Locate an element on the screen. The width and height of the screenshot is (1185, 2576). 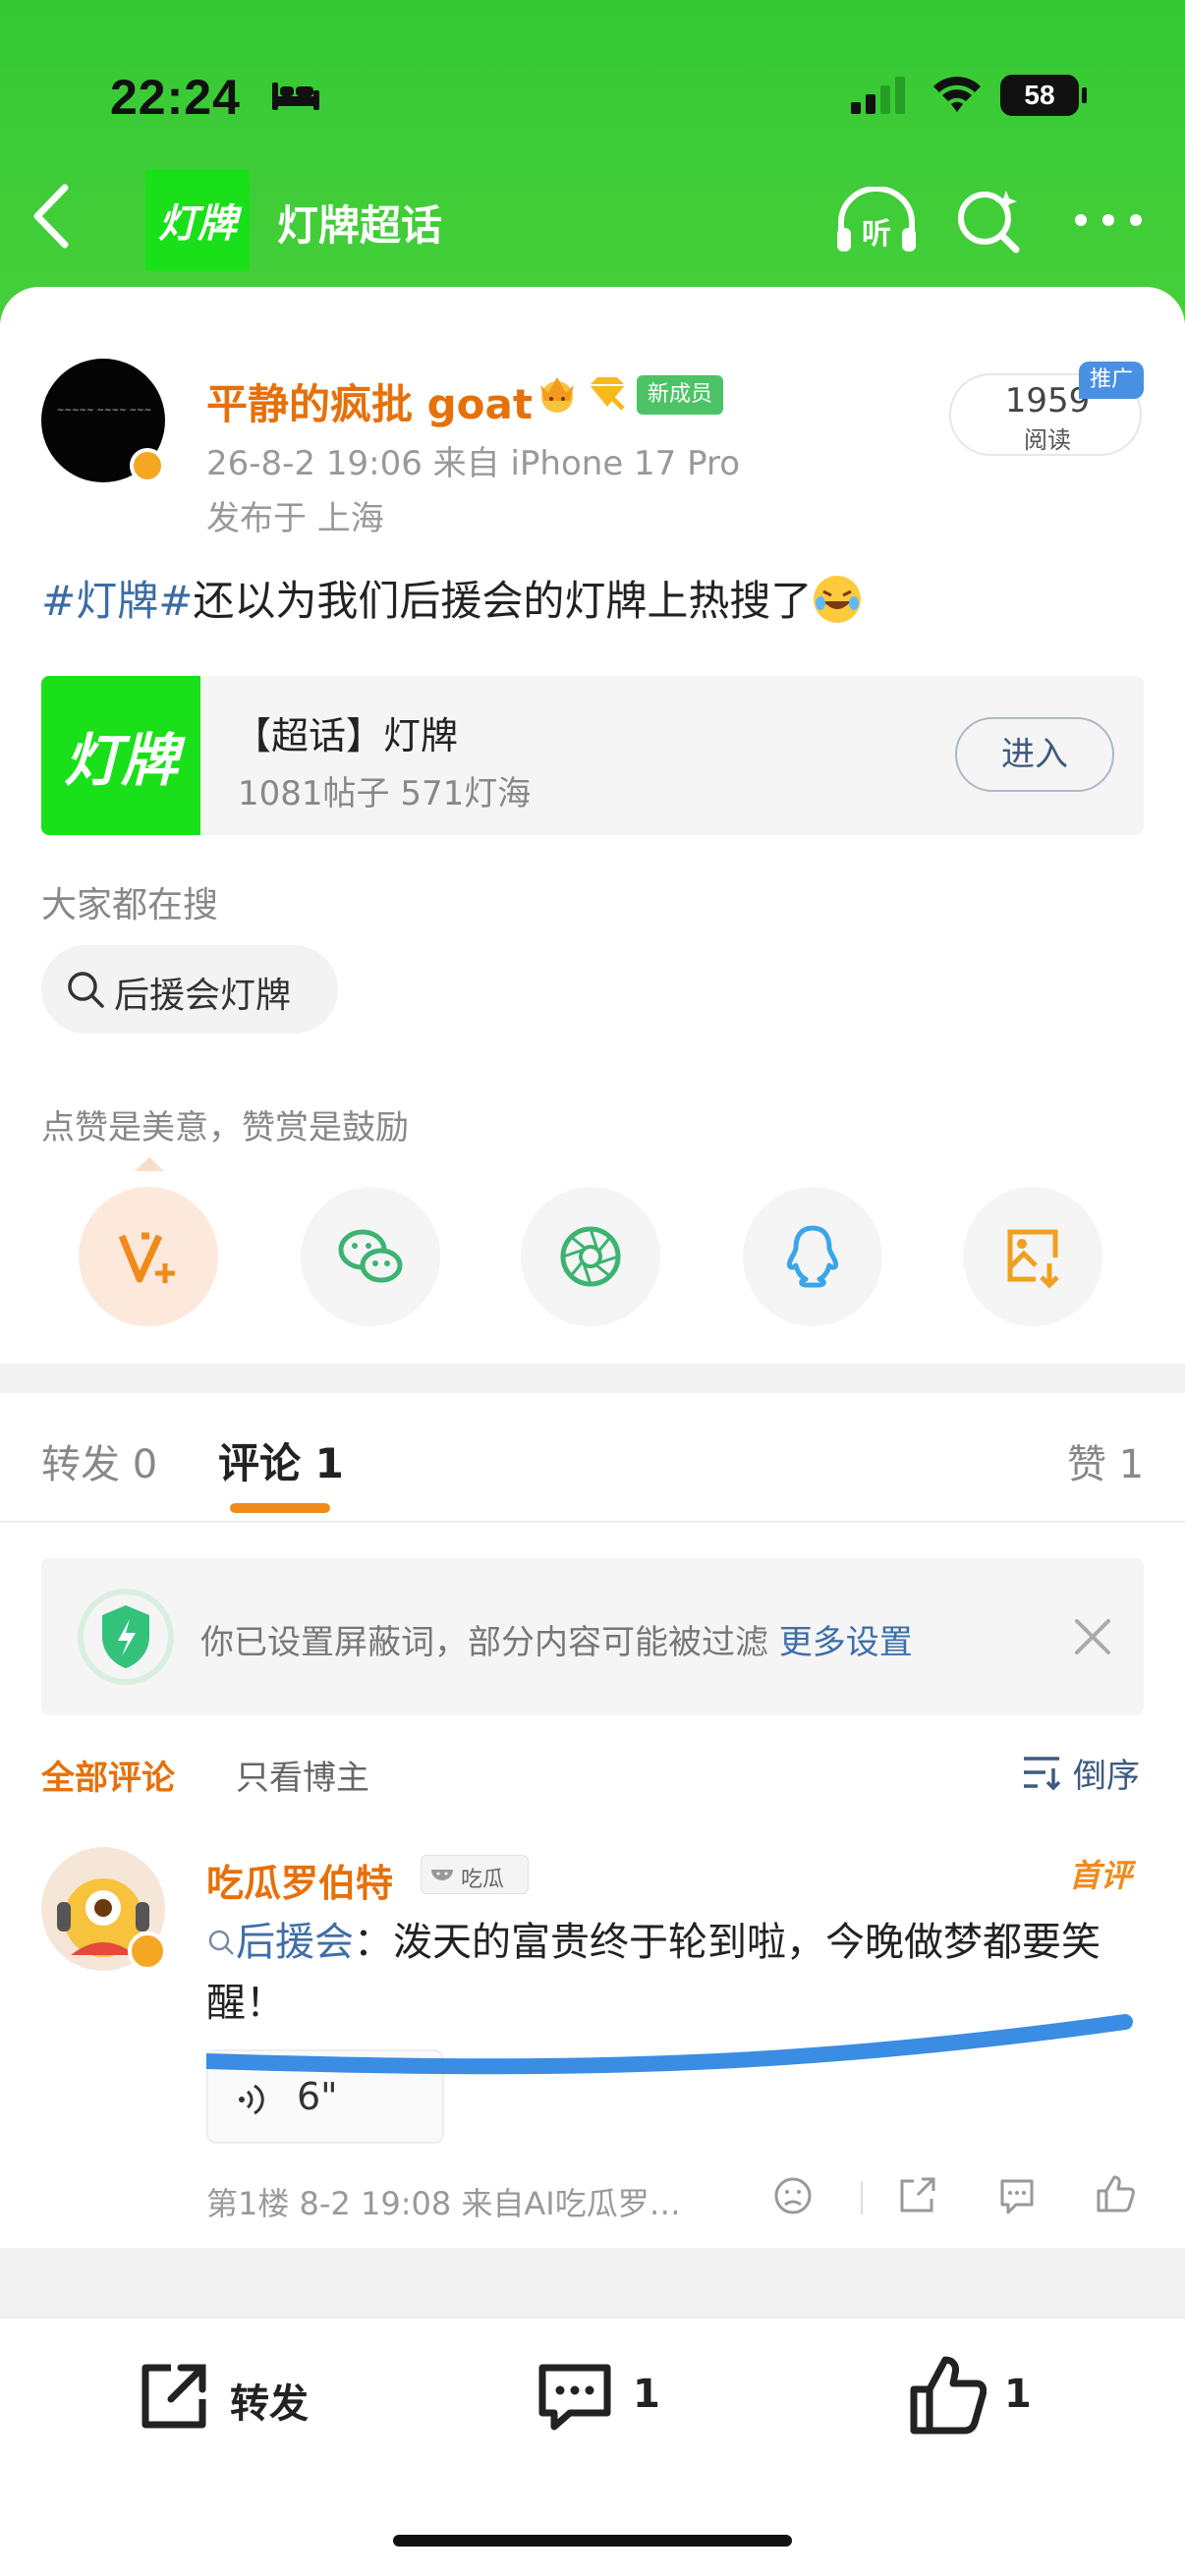
save-image-icon is located at coordinates (1033, 1259).